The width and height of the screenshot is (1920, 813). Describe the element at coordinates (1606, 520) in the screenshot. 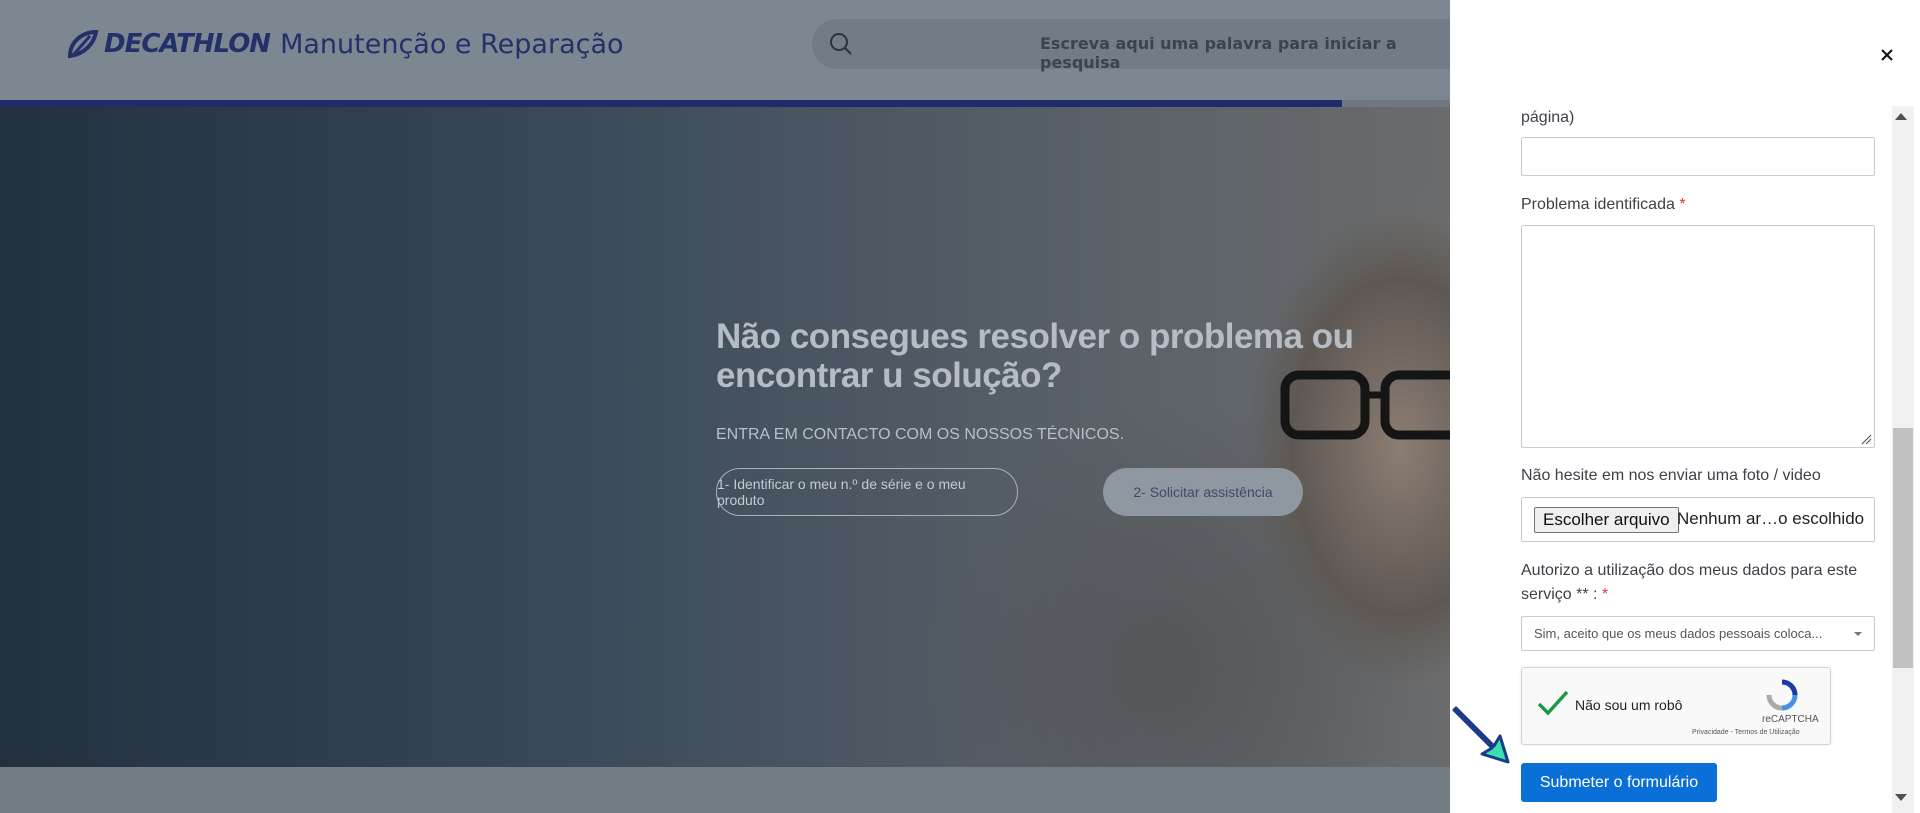

I see `choose-file-button: Escolher arquivo` at that location.